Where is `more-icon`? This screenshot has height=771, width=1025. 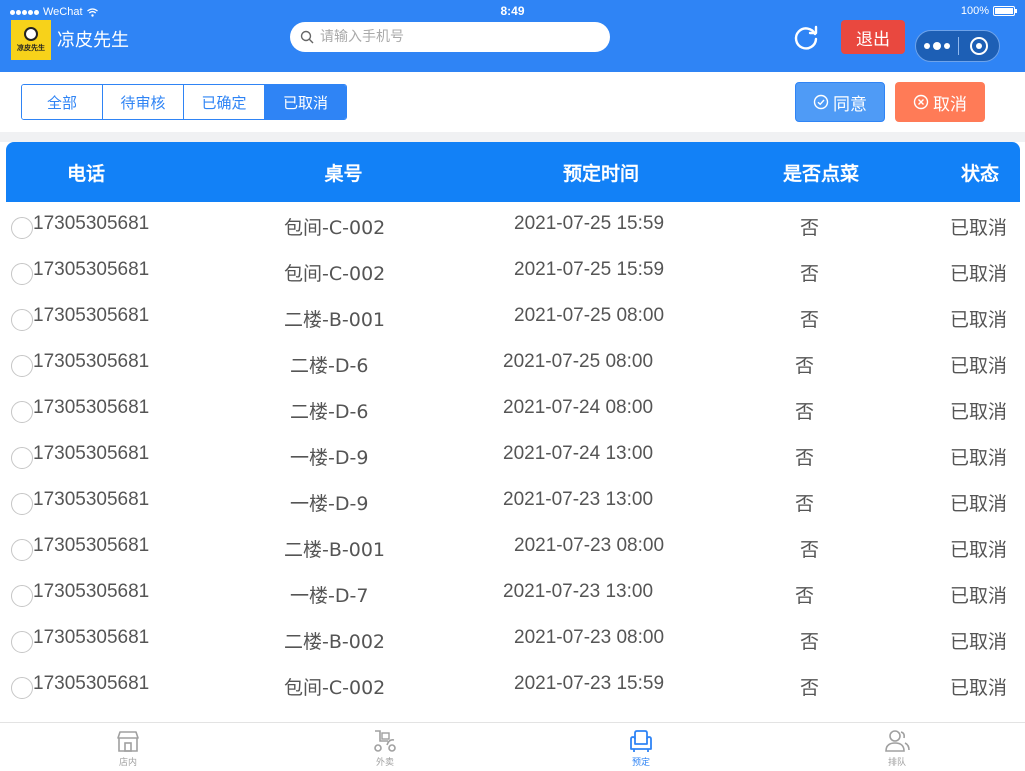 more-icon is located at coordinates (937, 45).